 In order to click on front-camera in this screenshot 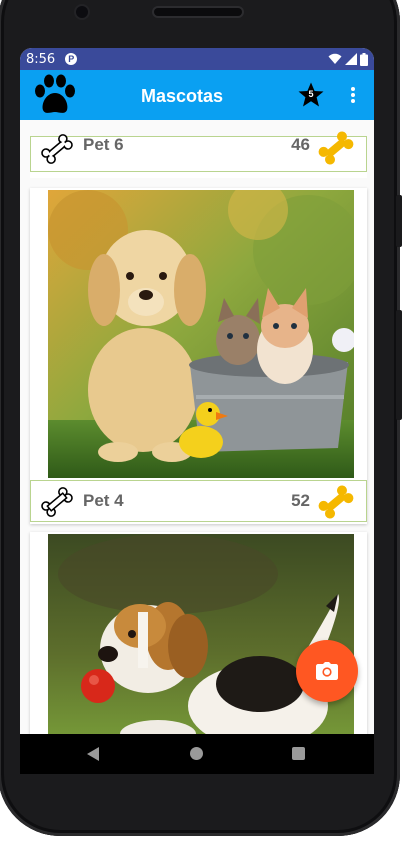, I will do `click(82, 12)`.